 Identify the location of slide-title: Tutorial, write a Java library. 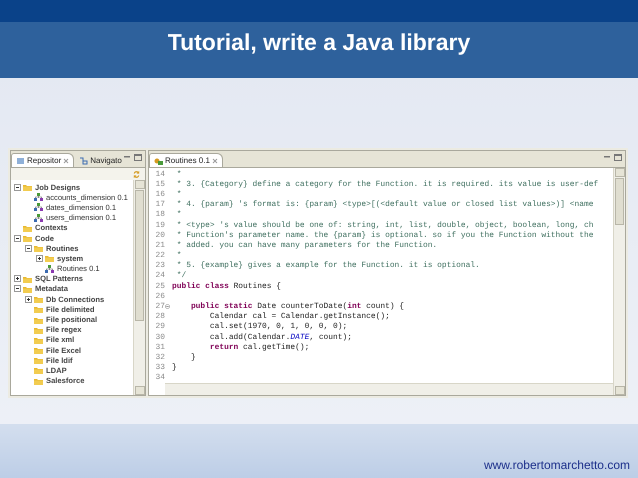
(319, 42).